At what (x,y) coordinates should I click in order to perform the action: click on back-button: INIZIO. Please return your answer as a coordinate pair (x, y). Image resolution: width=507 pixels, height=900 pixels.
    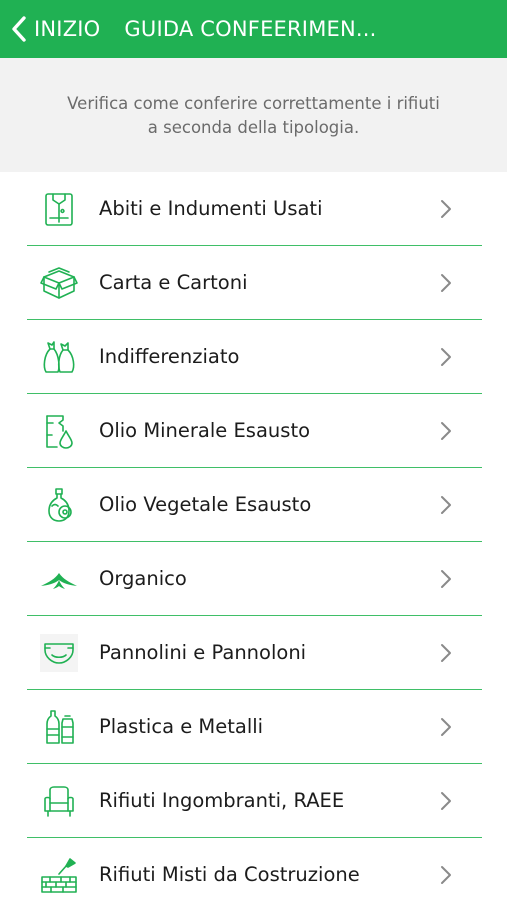
    Looking at the image, I should click on (55, 29).